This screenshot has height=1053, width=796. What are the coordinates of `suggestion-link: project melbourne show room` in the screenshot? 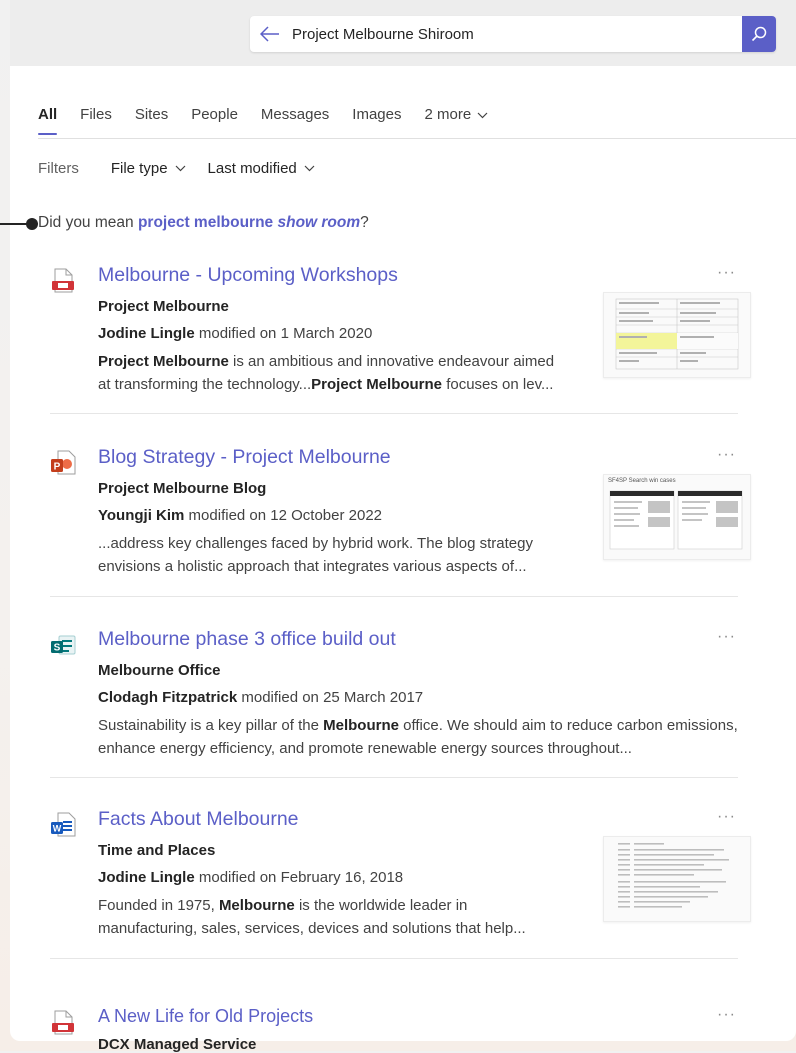 It's located at (249, 222).